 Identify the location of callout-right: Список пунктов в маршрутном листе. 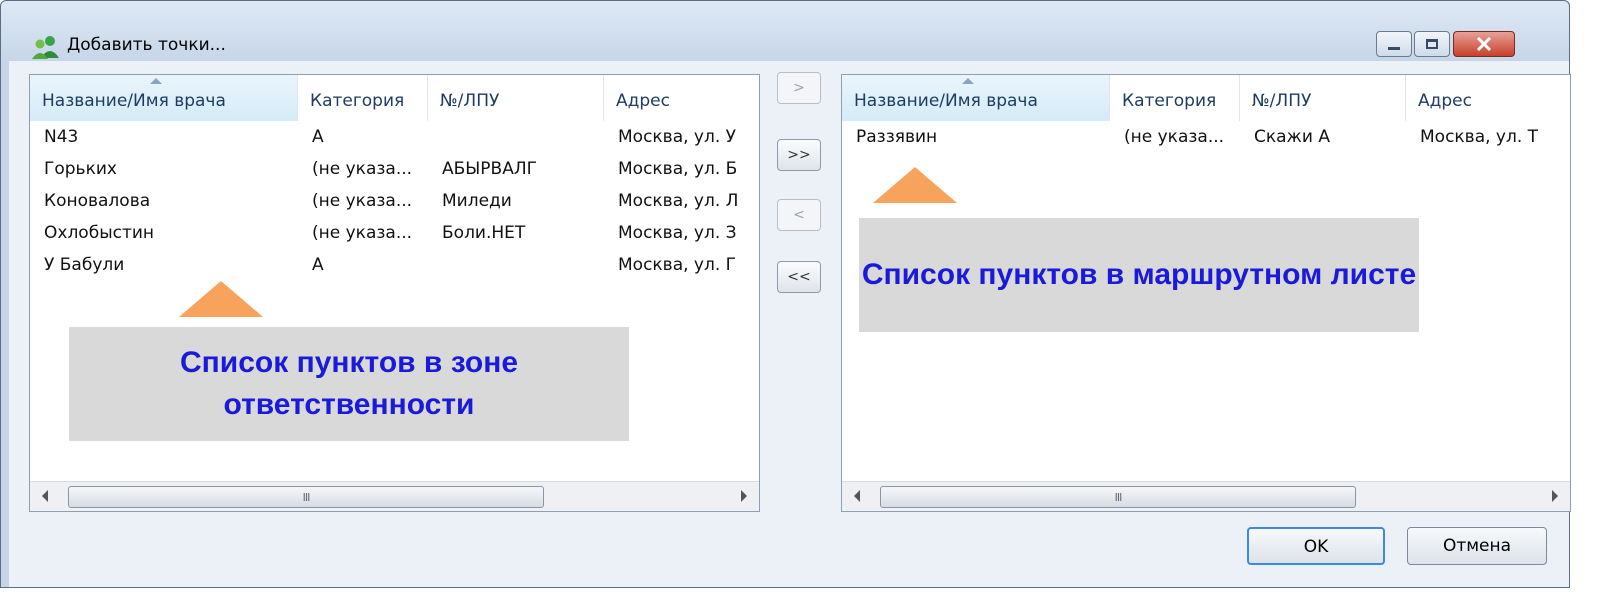
(1139, 275).